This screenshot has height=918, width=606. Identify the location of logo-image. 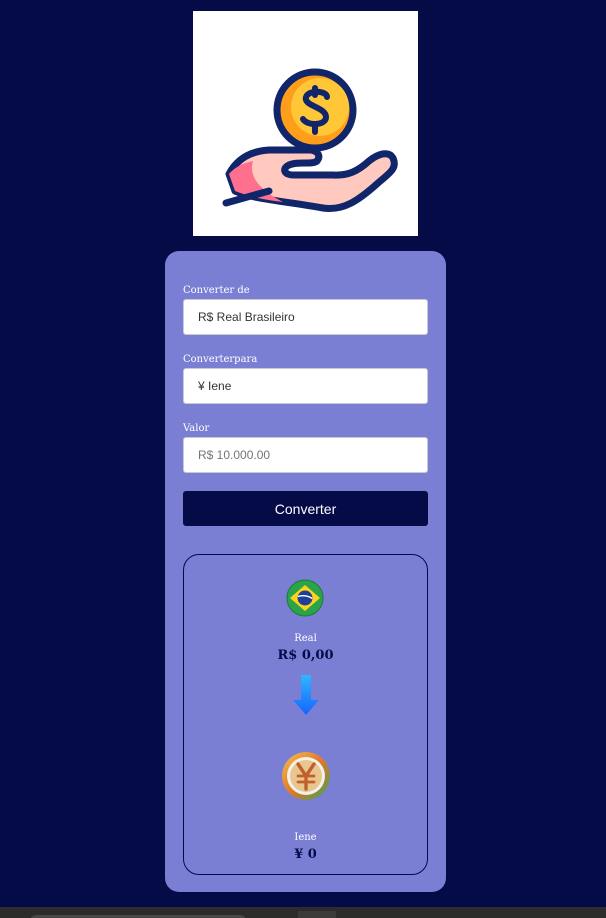
(305, 123).